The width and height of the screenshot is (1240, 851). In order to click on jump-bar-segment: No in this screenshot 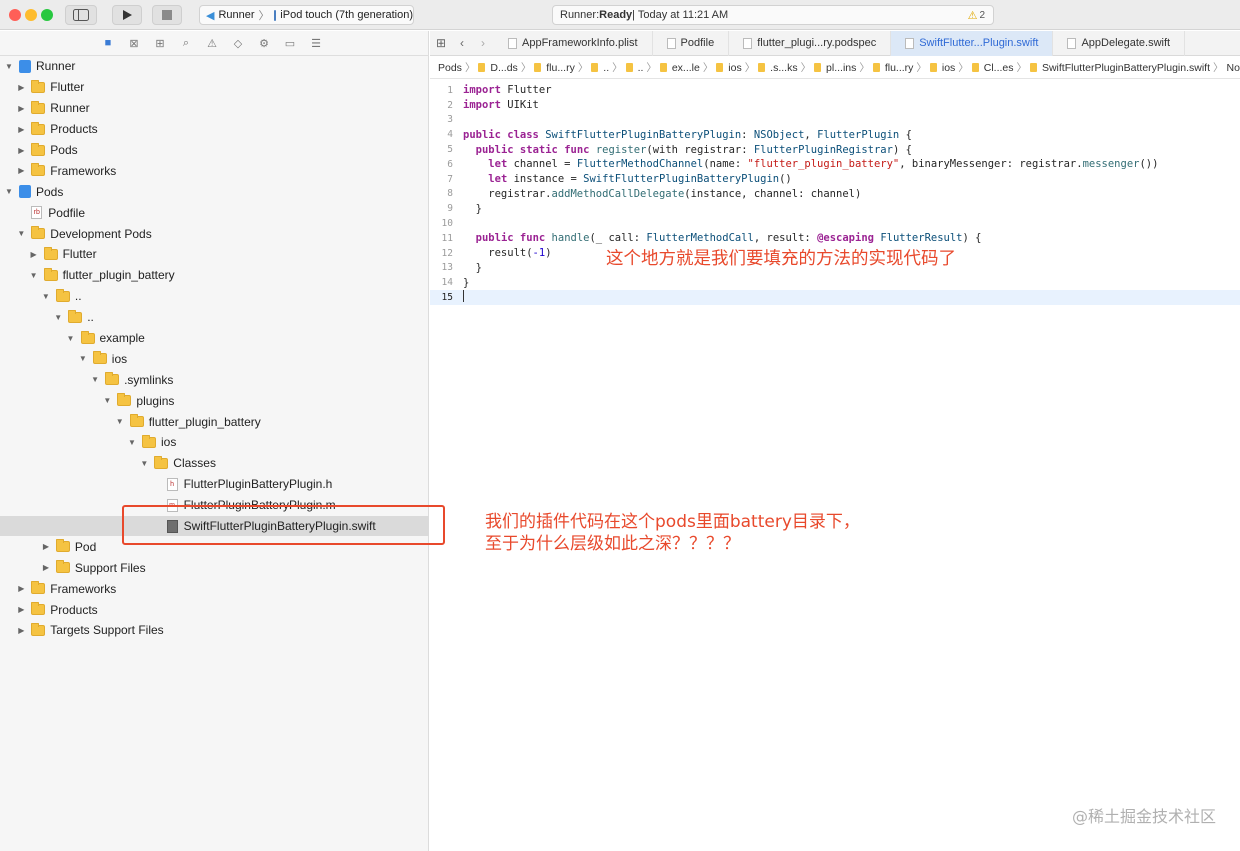, I will do `click(1233, 68)`.